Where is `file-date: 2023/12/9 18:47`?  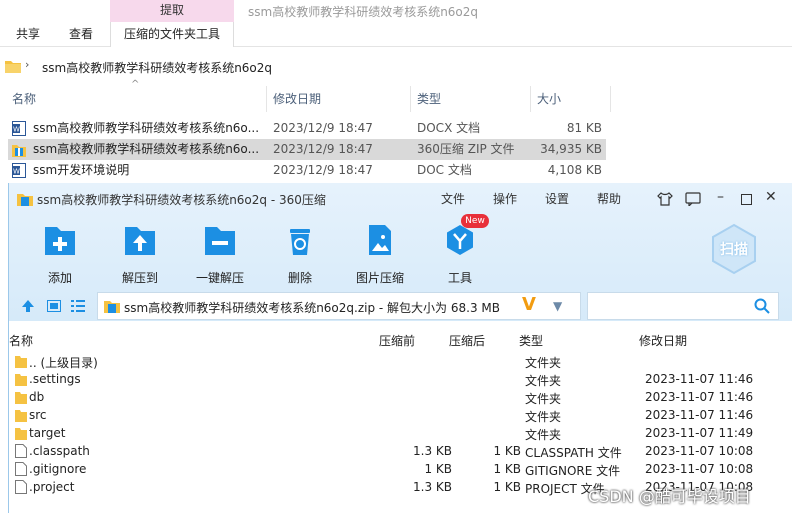 file-date: 2023/12/9 18:47 is located at coordinates (323, 128).